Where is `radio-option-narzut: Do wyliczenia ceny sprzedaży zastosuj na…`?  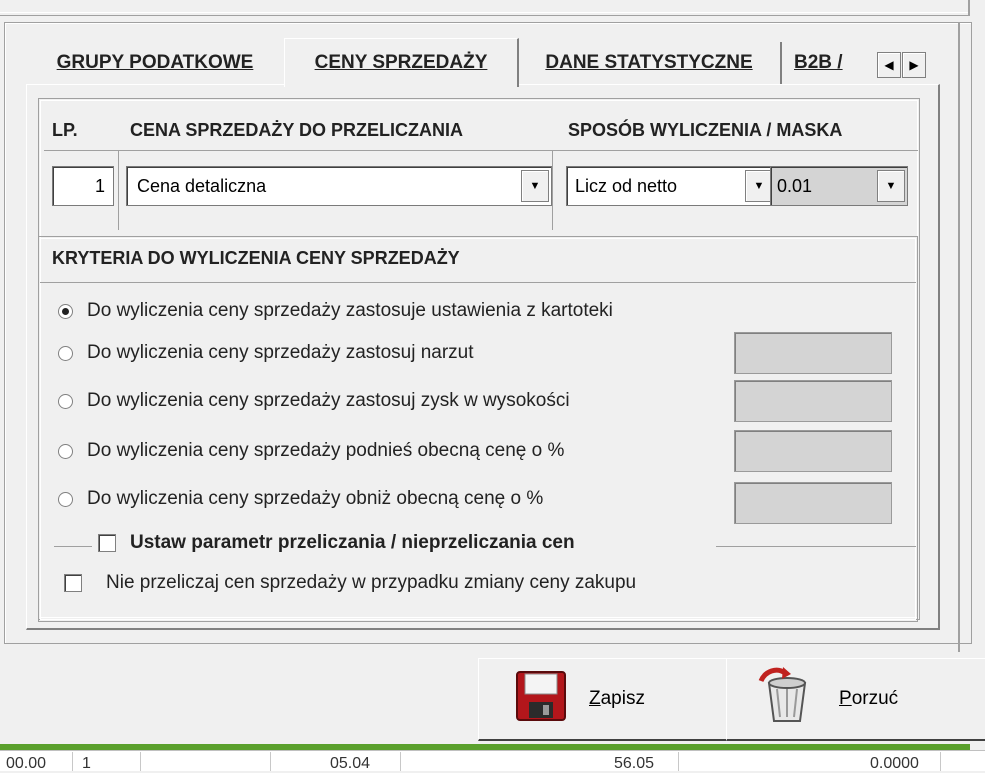 radio-option-narzut: Do wyliczenia ceny sprzedaży zastosuj na… is located at coordinates (266, 353).